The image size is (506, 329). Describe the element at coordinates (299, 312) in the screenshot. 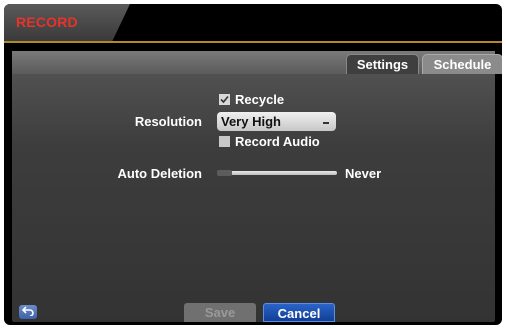

I see `cancel-button: Cancel` at that location.